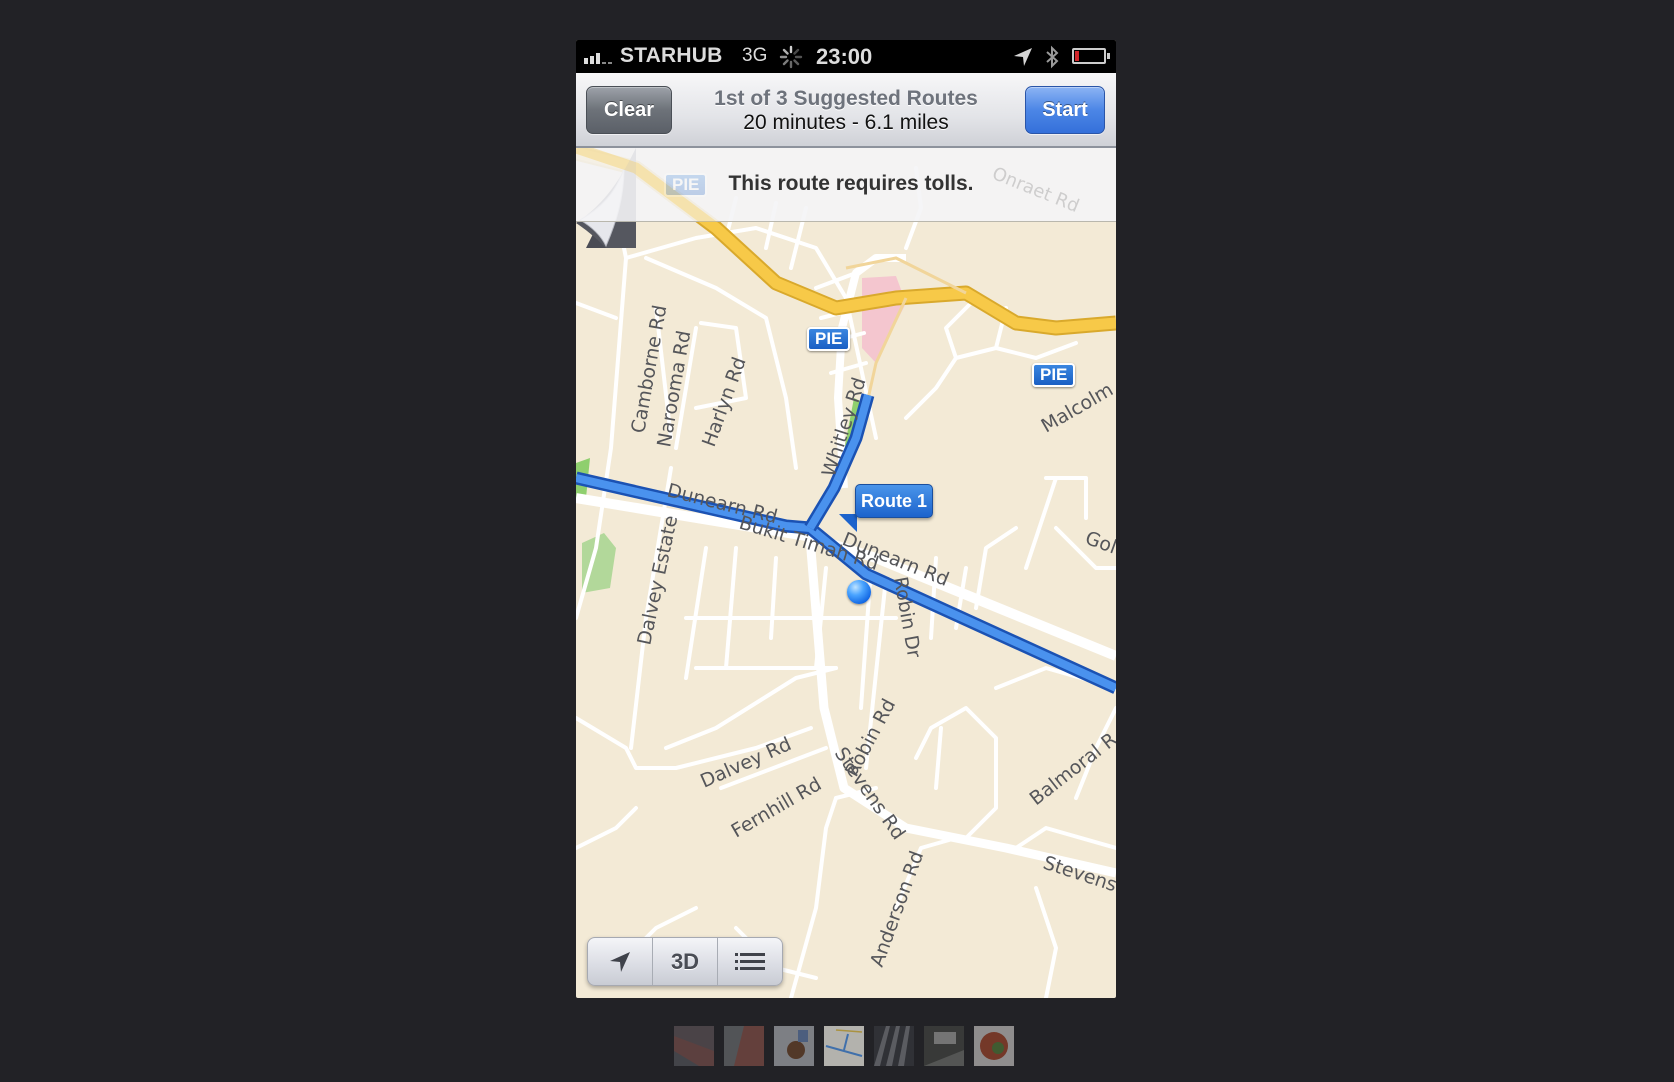 Image resolution: width=1674 pixels, height=1082 pixels. I want to click on road-label: Stevens, so click(1078, 874).